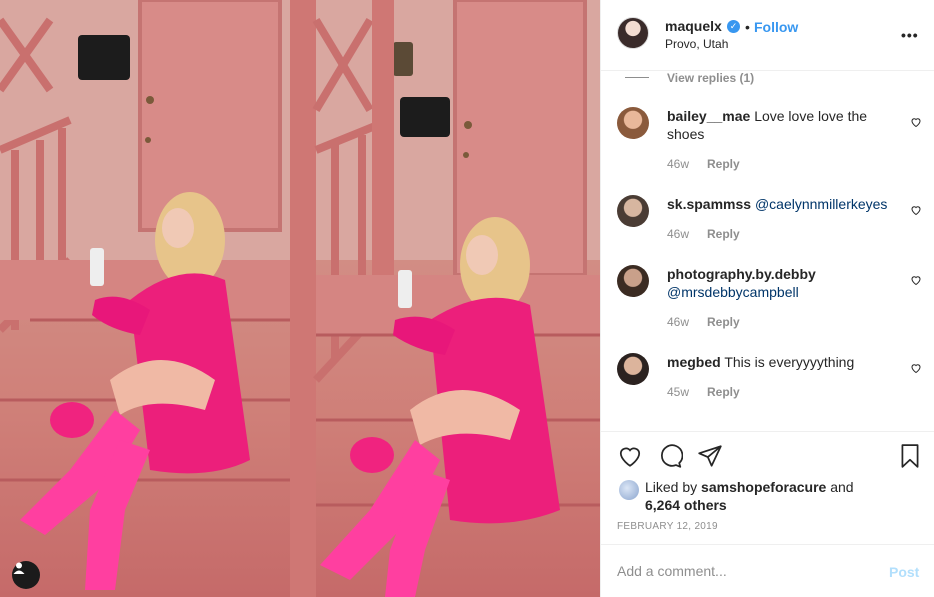 This screenshot has height=597, width=934. I want to click on commenter-username: photography.by.debby, so click(741, 274).